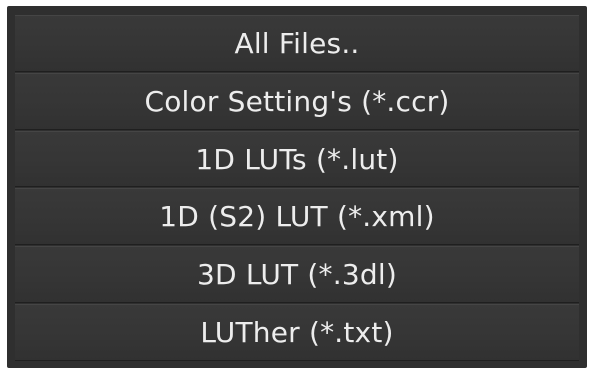  What do you see at coordinates (297, 159) in the screenshot?
I see `menu-item-1d-luts: 1D LUTs (*.lut)` at bounding box center [297, 159].